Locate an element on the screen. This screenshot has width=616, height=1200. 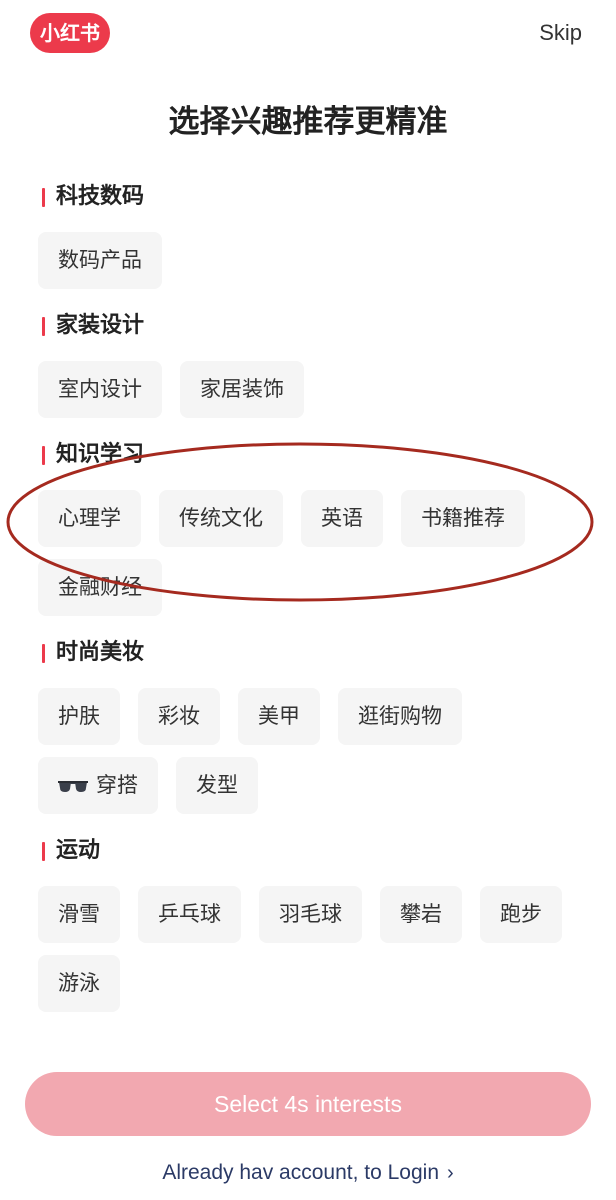
interest-tag: 攀岩 is located at coordinates (421, 914).